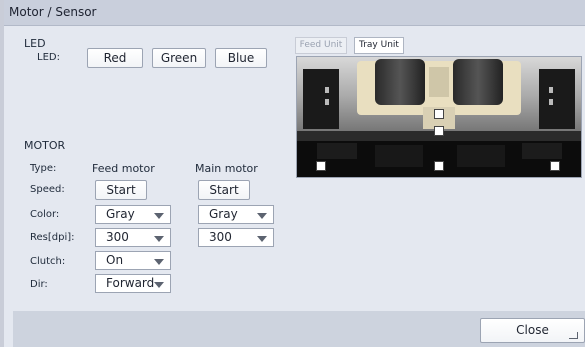 The image size is (585, 347). Describe the element at coordinates (48, 57) in the screenshot. I see `led-row-label: LED:` at that location.